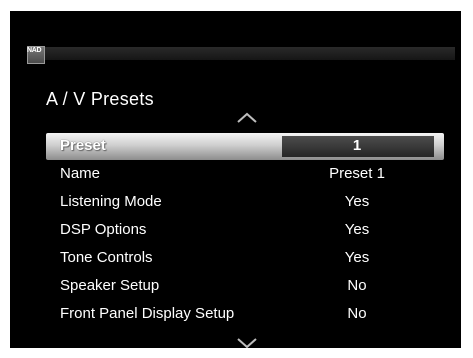  Describe the element at coordinates (245, 230) in the screenshot. I see `menu-item-dsp-options: DSP Options Yes` at that location.